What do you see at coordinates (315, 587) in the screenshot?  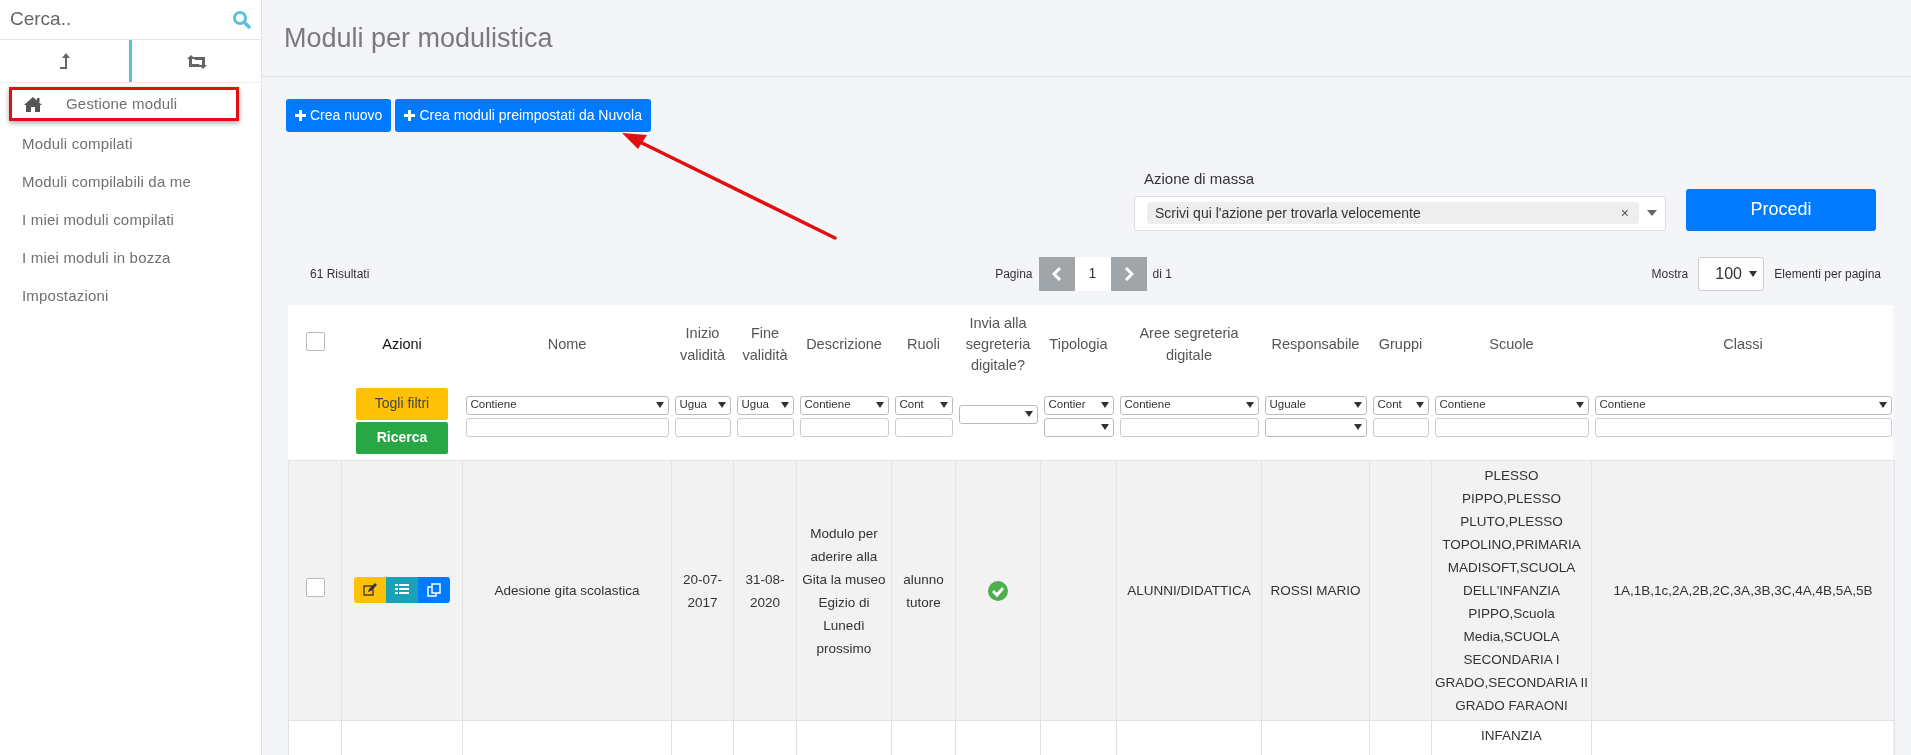 I see `row-checkbox` at bounding box center [315, 587].